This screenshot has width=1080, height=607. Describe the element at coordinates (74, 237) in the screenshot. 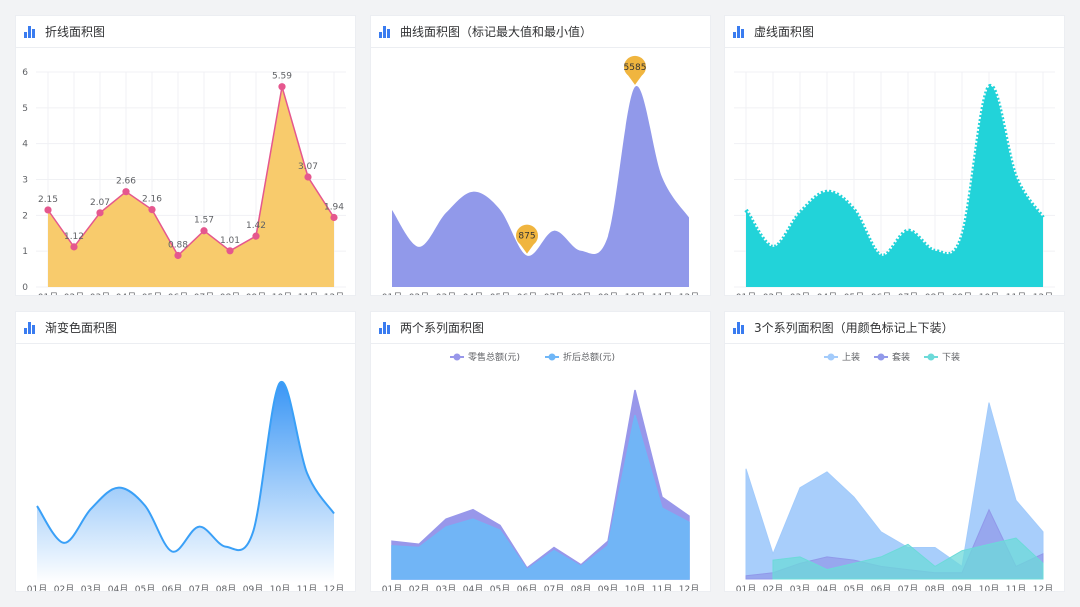

I see `data-label: 1.12` at that location.